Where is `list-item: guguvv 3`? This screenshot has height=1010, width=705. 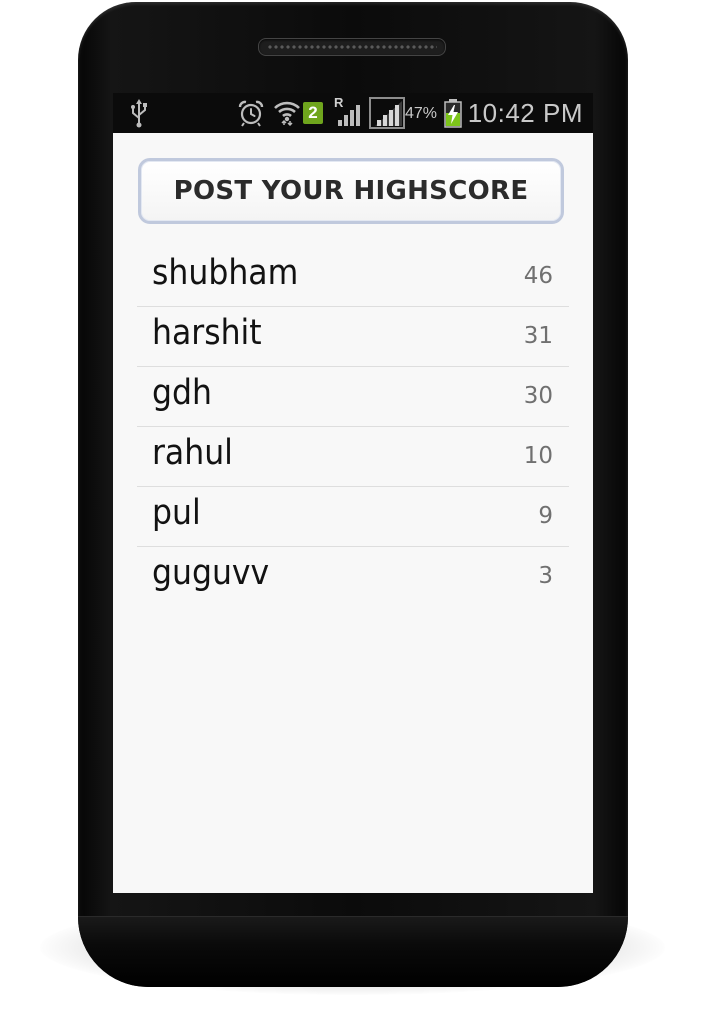 list-item: guguvv 3 is located at coordinates (353, 576).